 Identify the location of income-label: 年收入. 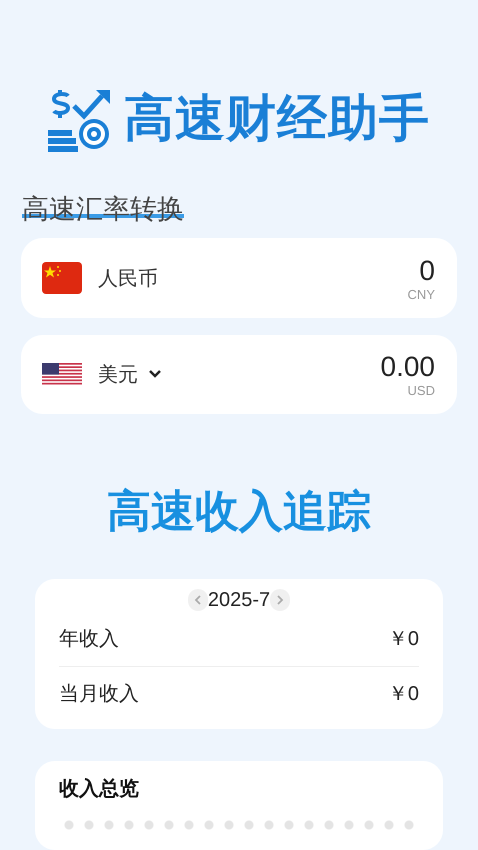
(89, 638).